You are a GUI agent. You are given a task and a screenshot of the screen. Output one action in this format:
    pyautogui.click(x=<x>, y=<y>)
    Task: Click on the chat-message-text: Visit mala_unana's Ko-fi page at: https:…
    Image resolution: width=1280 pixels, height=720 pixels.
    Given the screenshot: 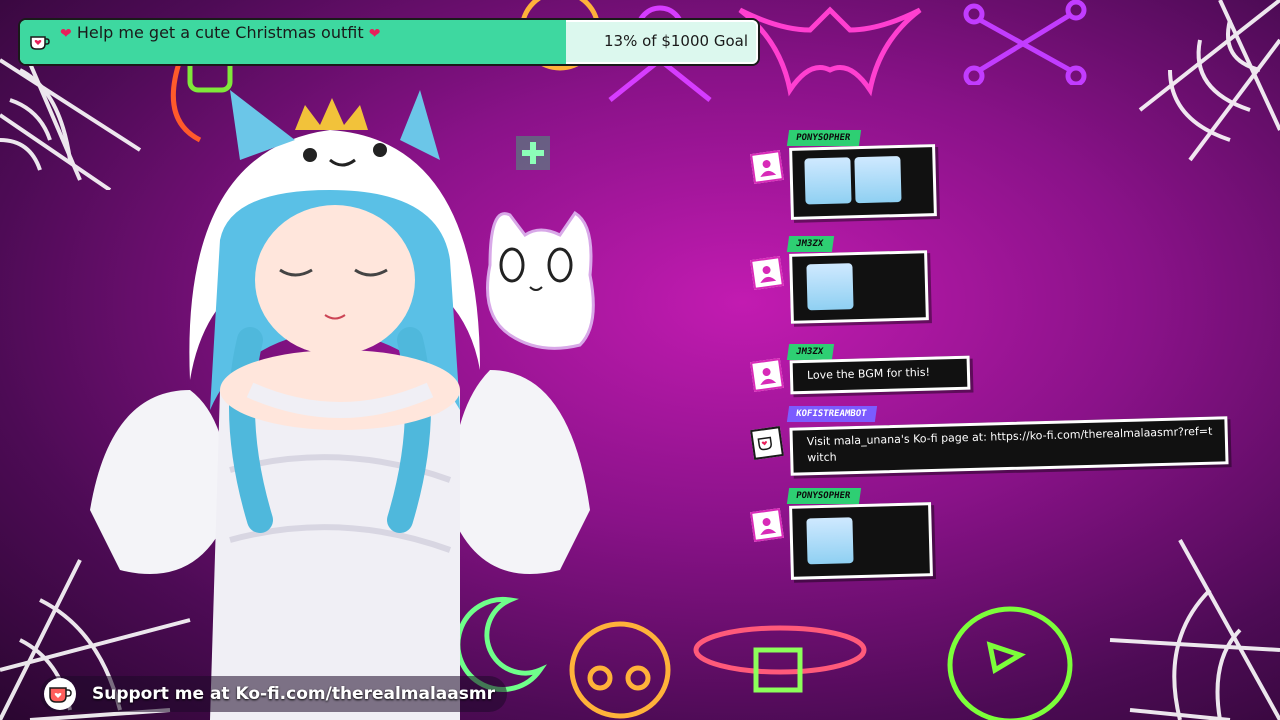 What is the action you would take?
    pyautogui.click(x=1009, y=444)
    